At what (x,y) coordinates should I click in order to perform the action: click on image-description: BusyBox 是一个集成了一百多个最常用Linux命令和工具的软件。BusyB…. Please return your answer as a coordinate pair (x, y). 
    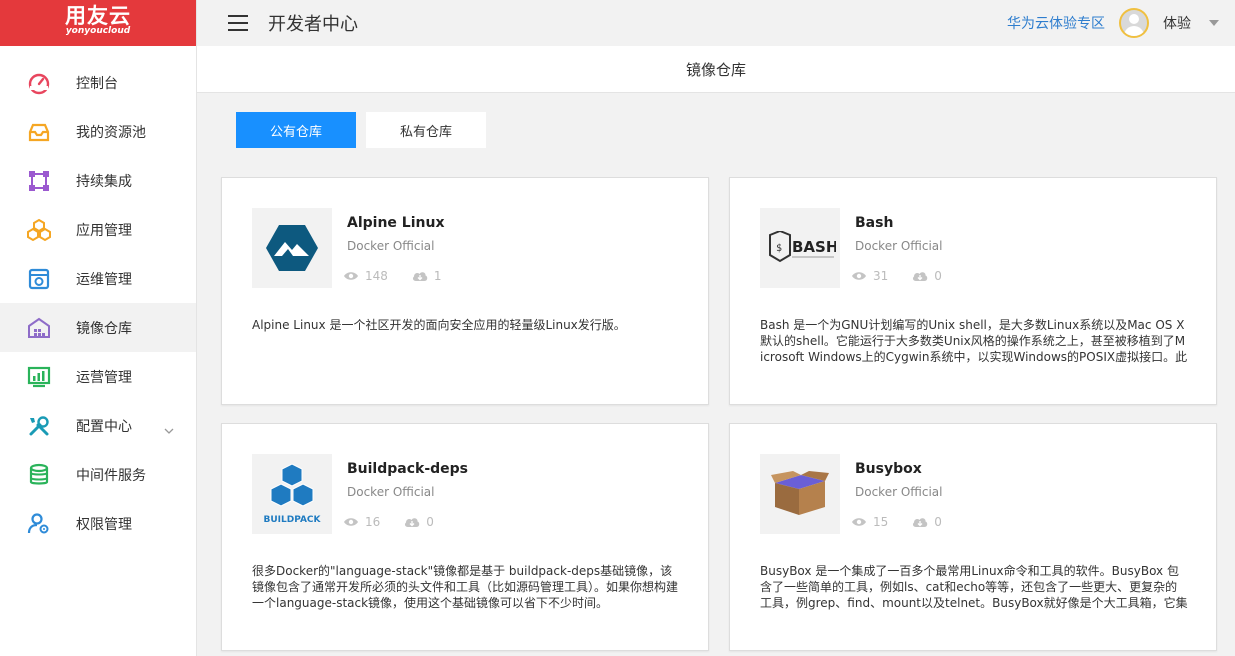
    Looking at the image, I should click on (974, 587).